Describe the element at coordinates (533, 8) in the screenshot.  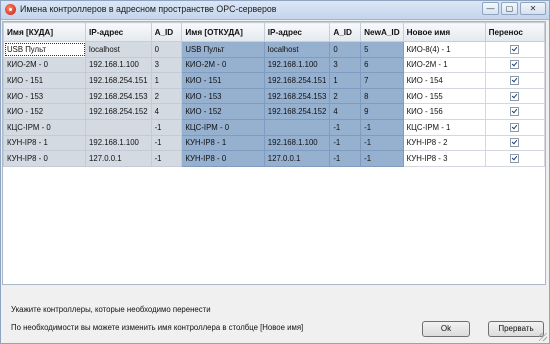
I see `close-button: ✕` at that location.